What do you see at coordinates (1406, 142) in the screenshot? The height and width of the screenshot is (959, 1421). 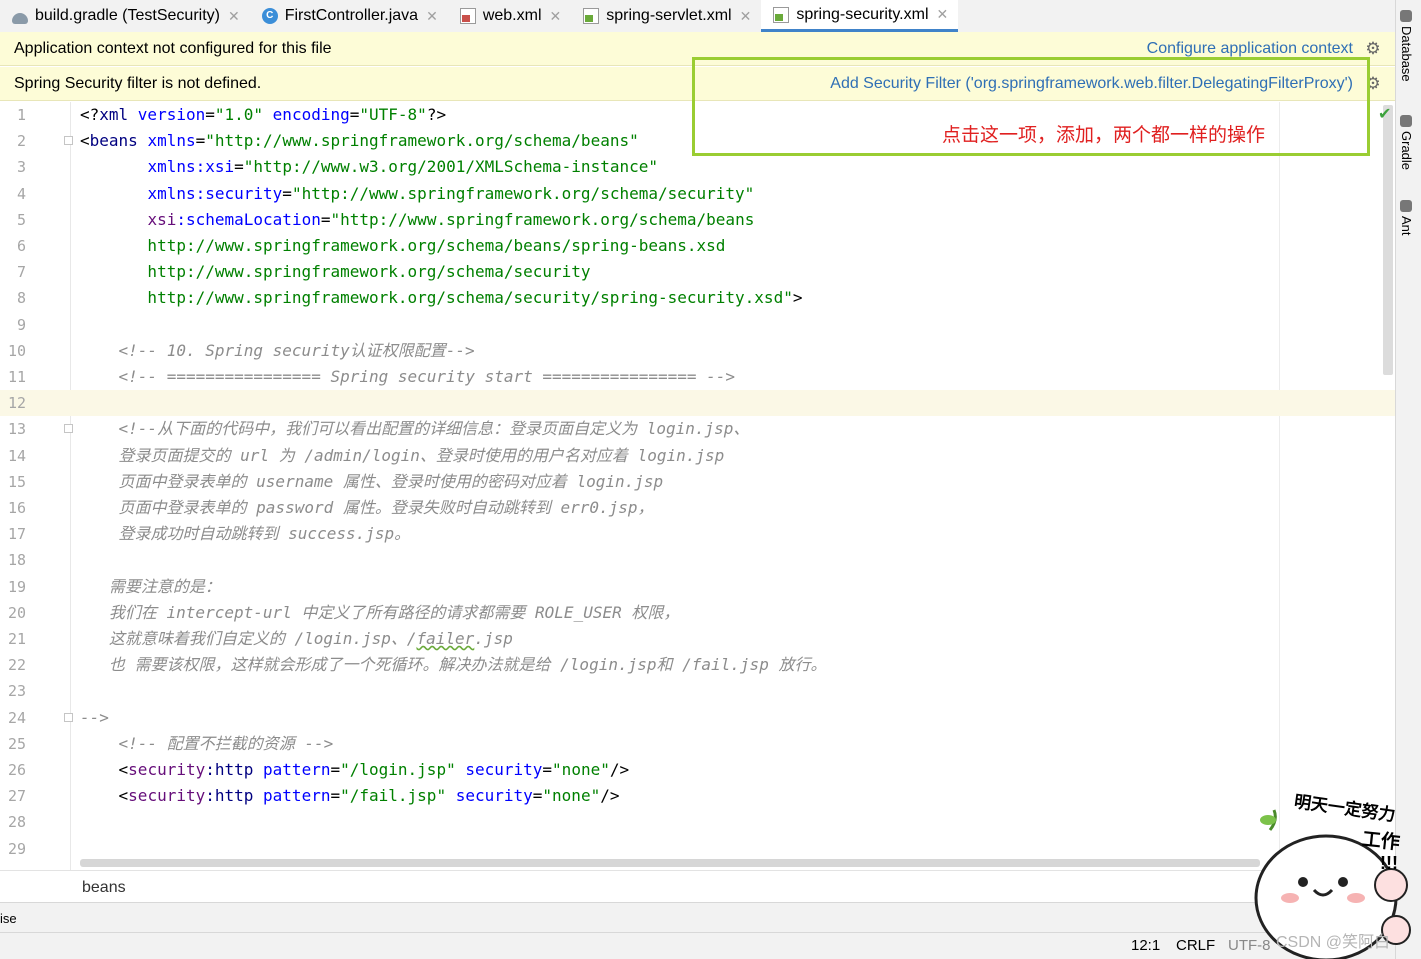 I see `gradle-tool-button: Gradle` at bounding box center [1406, 142].